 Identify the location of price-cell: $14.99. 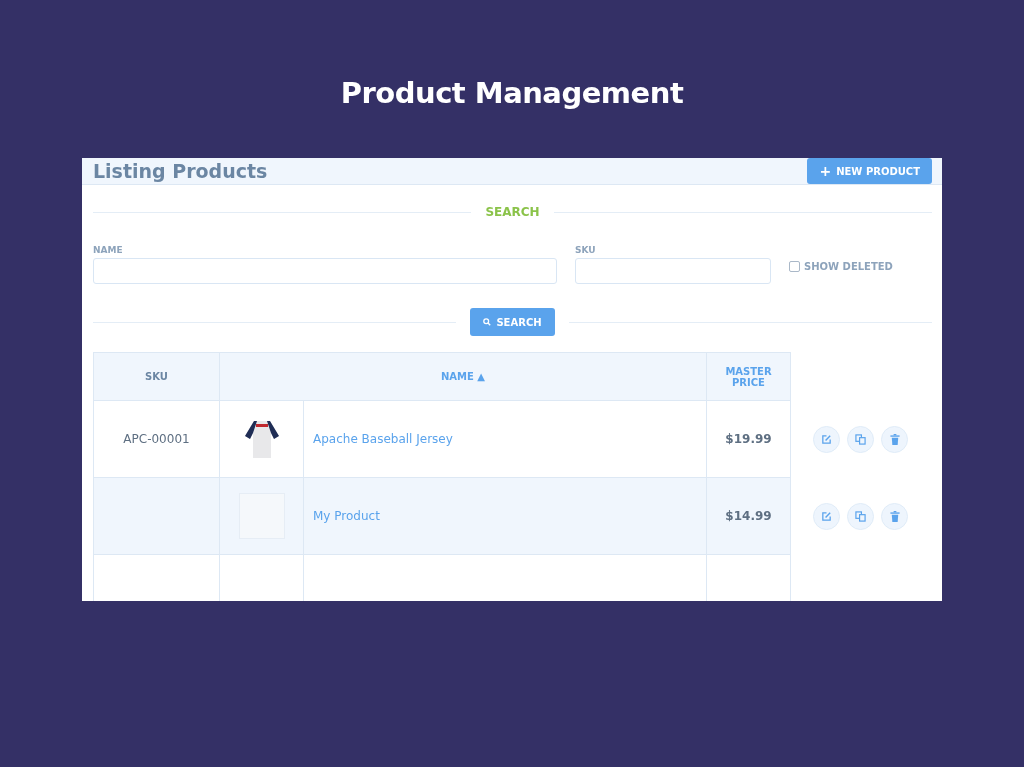
(748, 516).